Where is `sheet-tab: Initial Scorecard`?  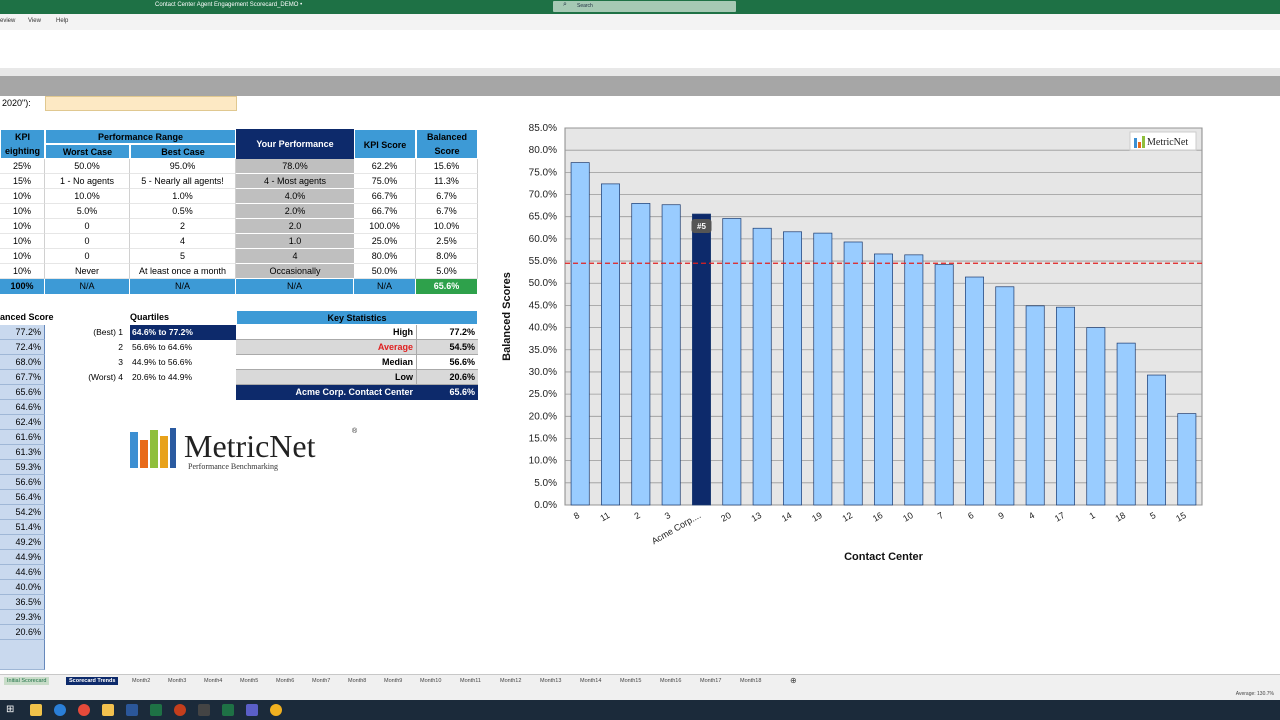
sheet-tab: Initial Scorecard is located at coordinates (27, 681).